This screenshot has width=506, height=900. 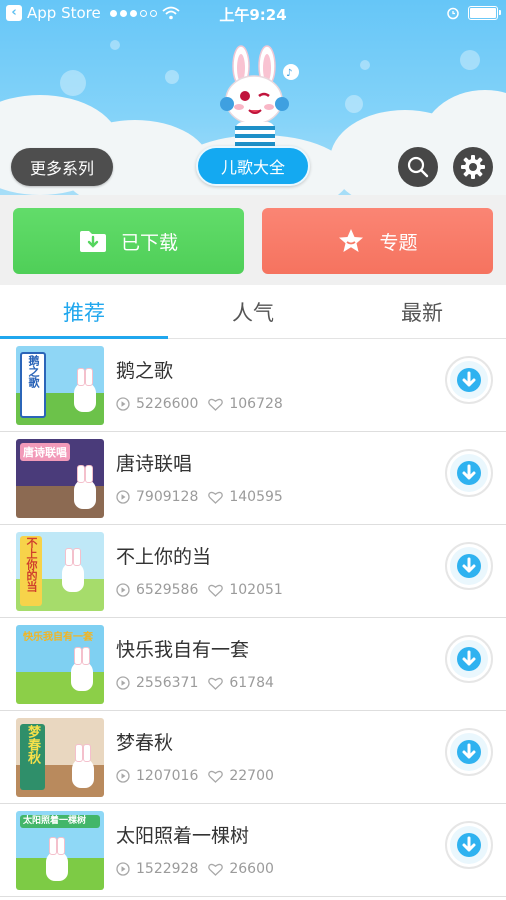 I want to click on downloaded-label: 已下载, so click(x=149, y=242).